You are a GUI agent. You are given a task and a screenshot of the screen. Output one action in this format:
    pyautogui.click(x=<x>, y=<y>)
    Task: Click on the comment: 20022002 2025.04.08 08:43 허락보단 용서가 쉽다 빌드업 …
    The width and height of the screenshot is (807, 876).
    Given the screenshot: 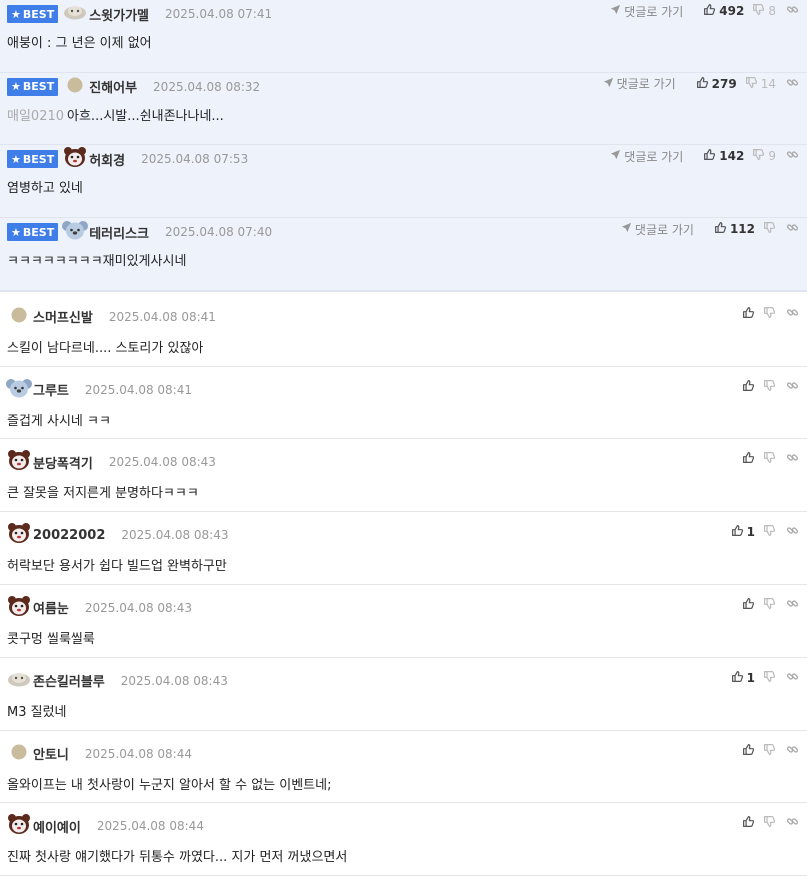 What is the action you would take?
    pyautogui.click(x=403, y=548)
    